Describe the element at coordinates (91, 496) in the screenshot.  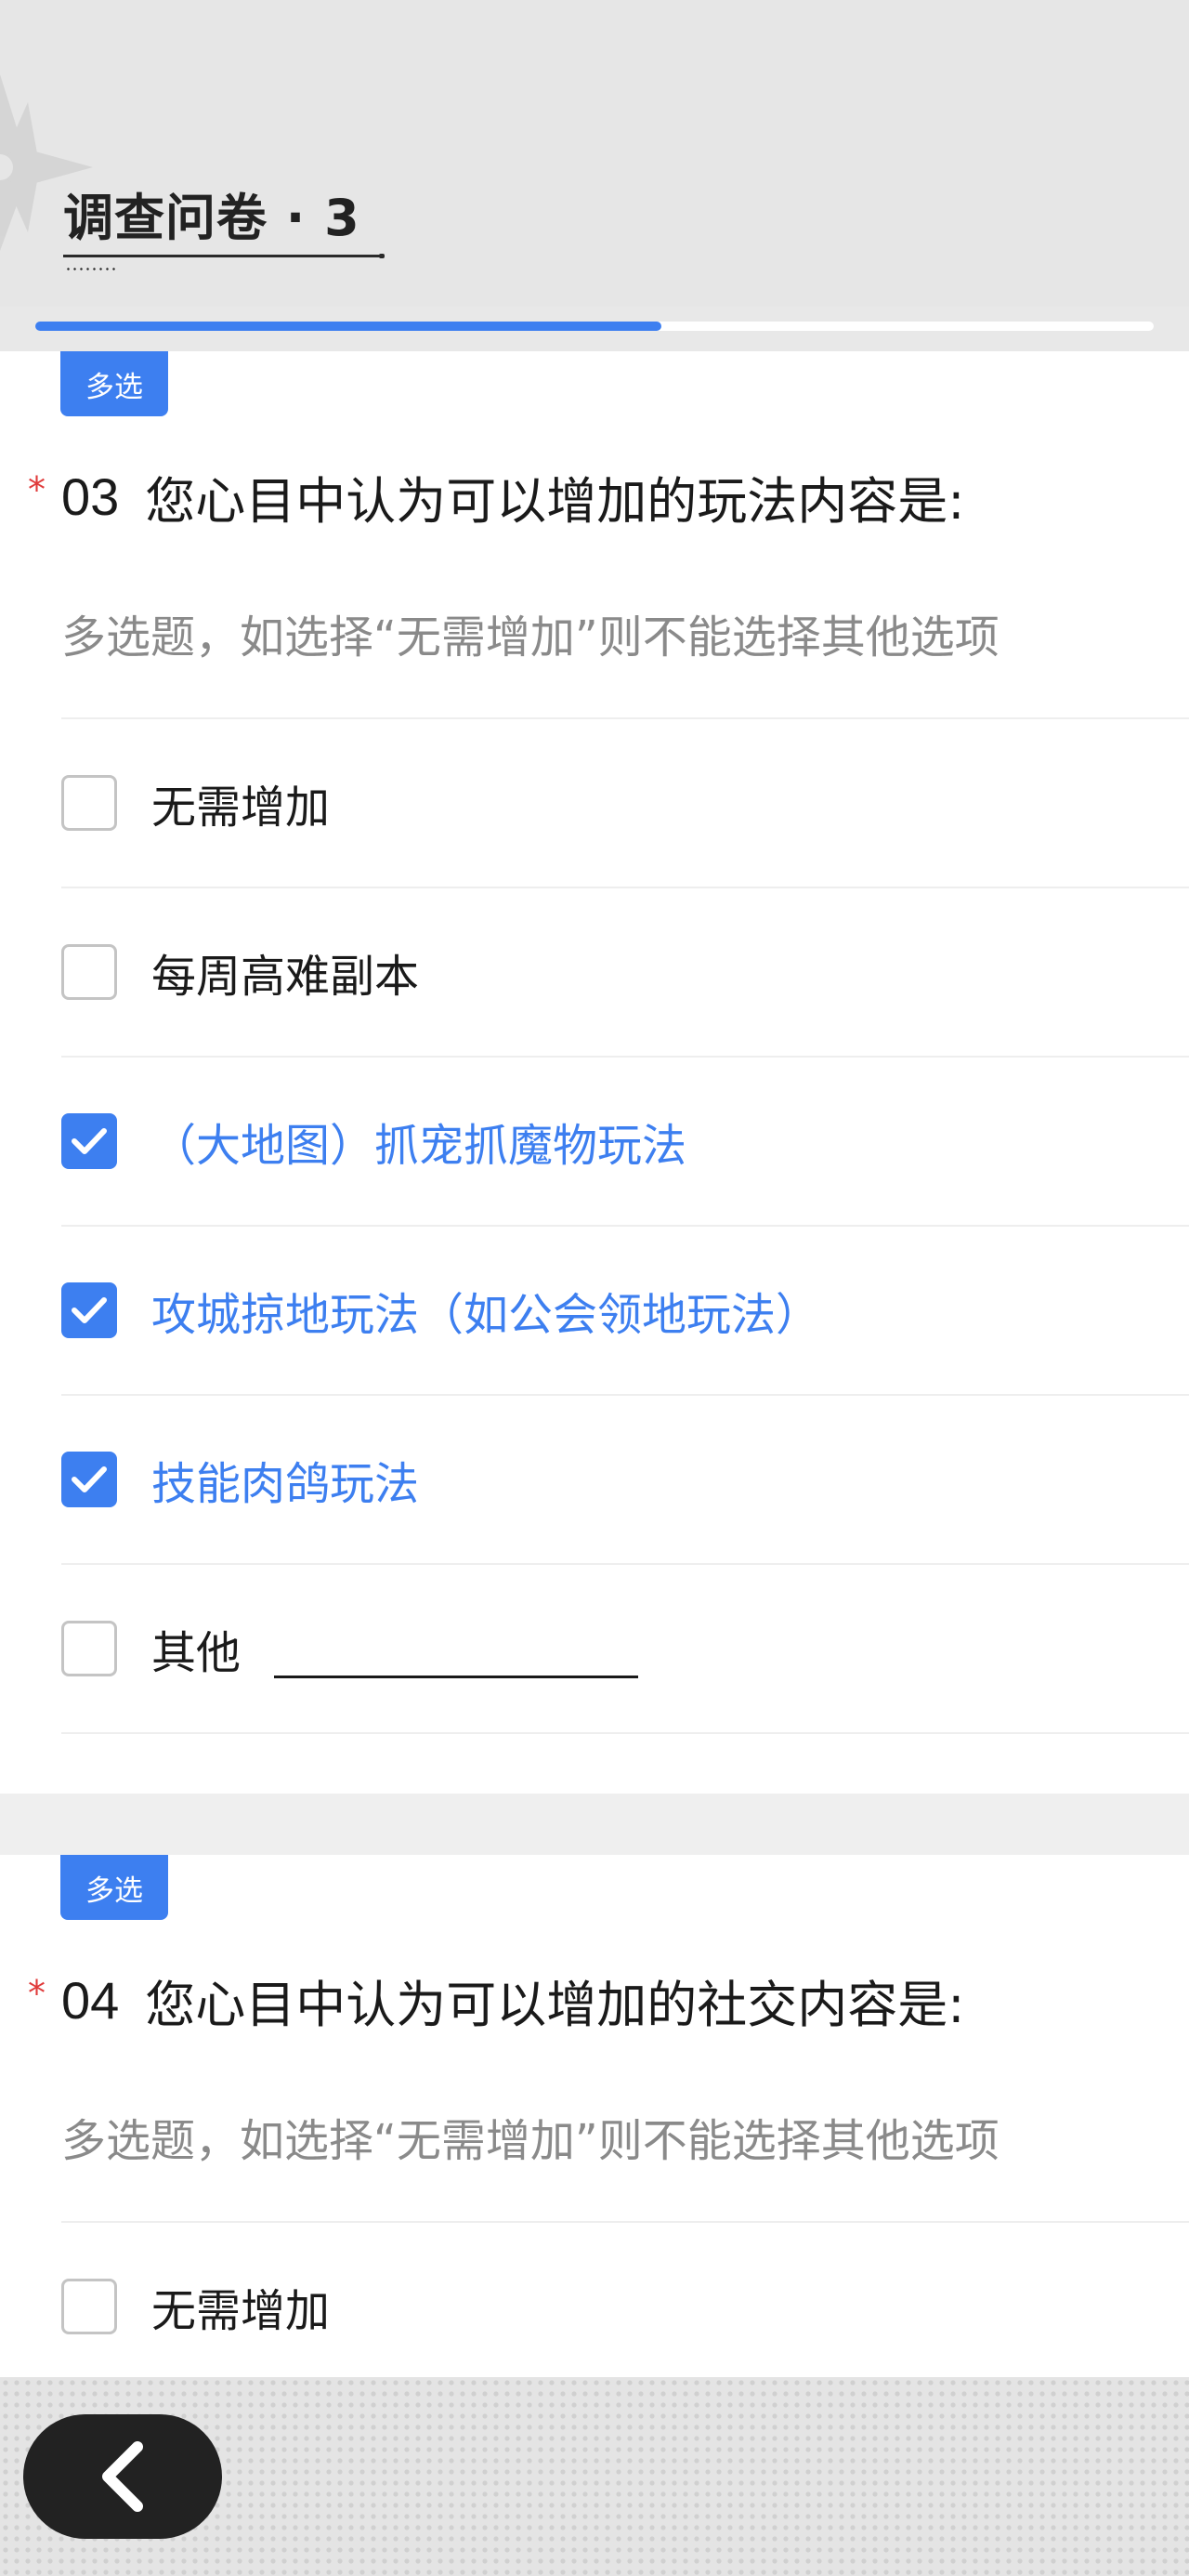
I see `question-number: 03` at that location.